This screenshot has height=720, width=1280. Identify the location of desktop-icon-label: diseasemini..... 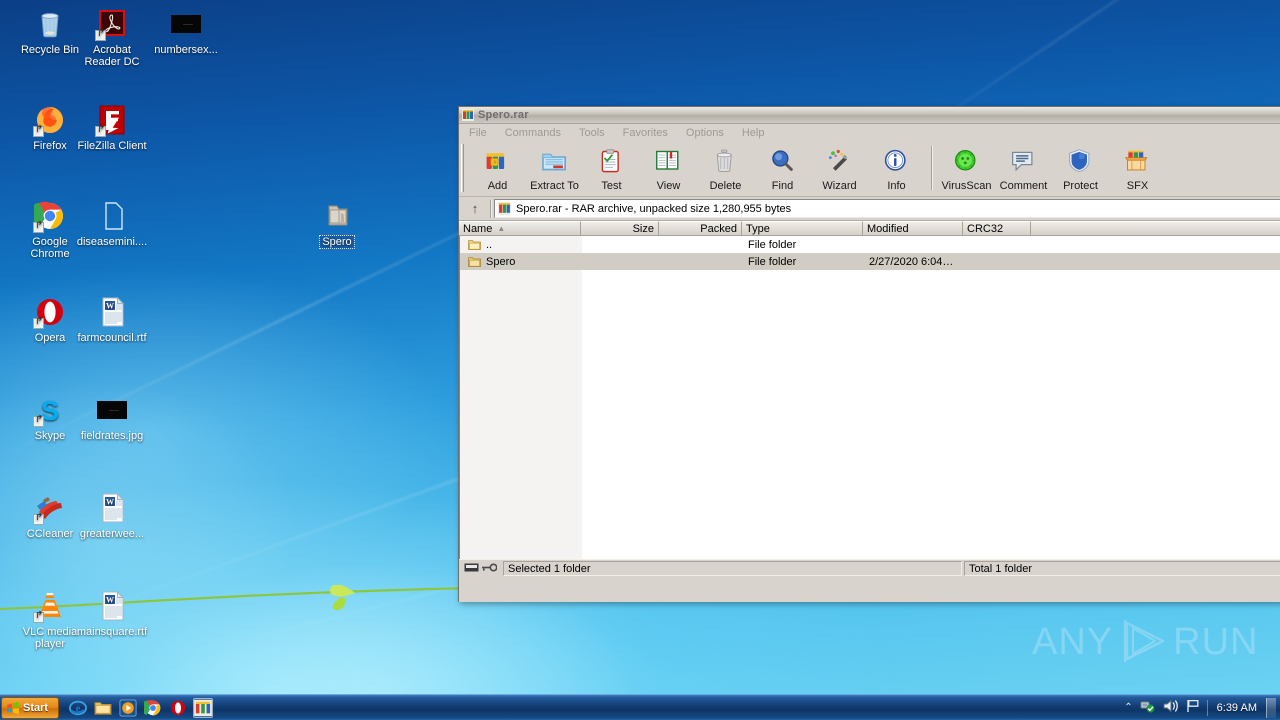
(112, 242).